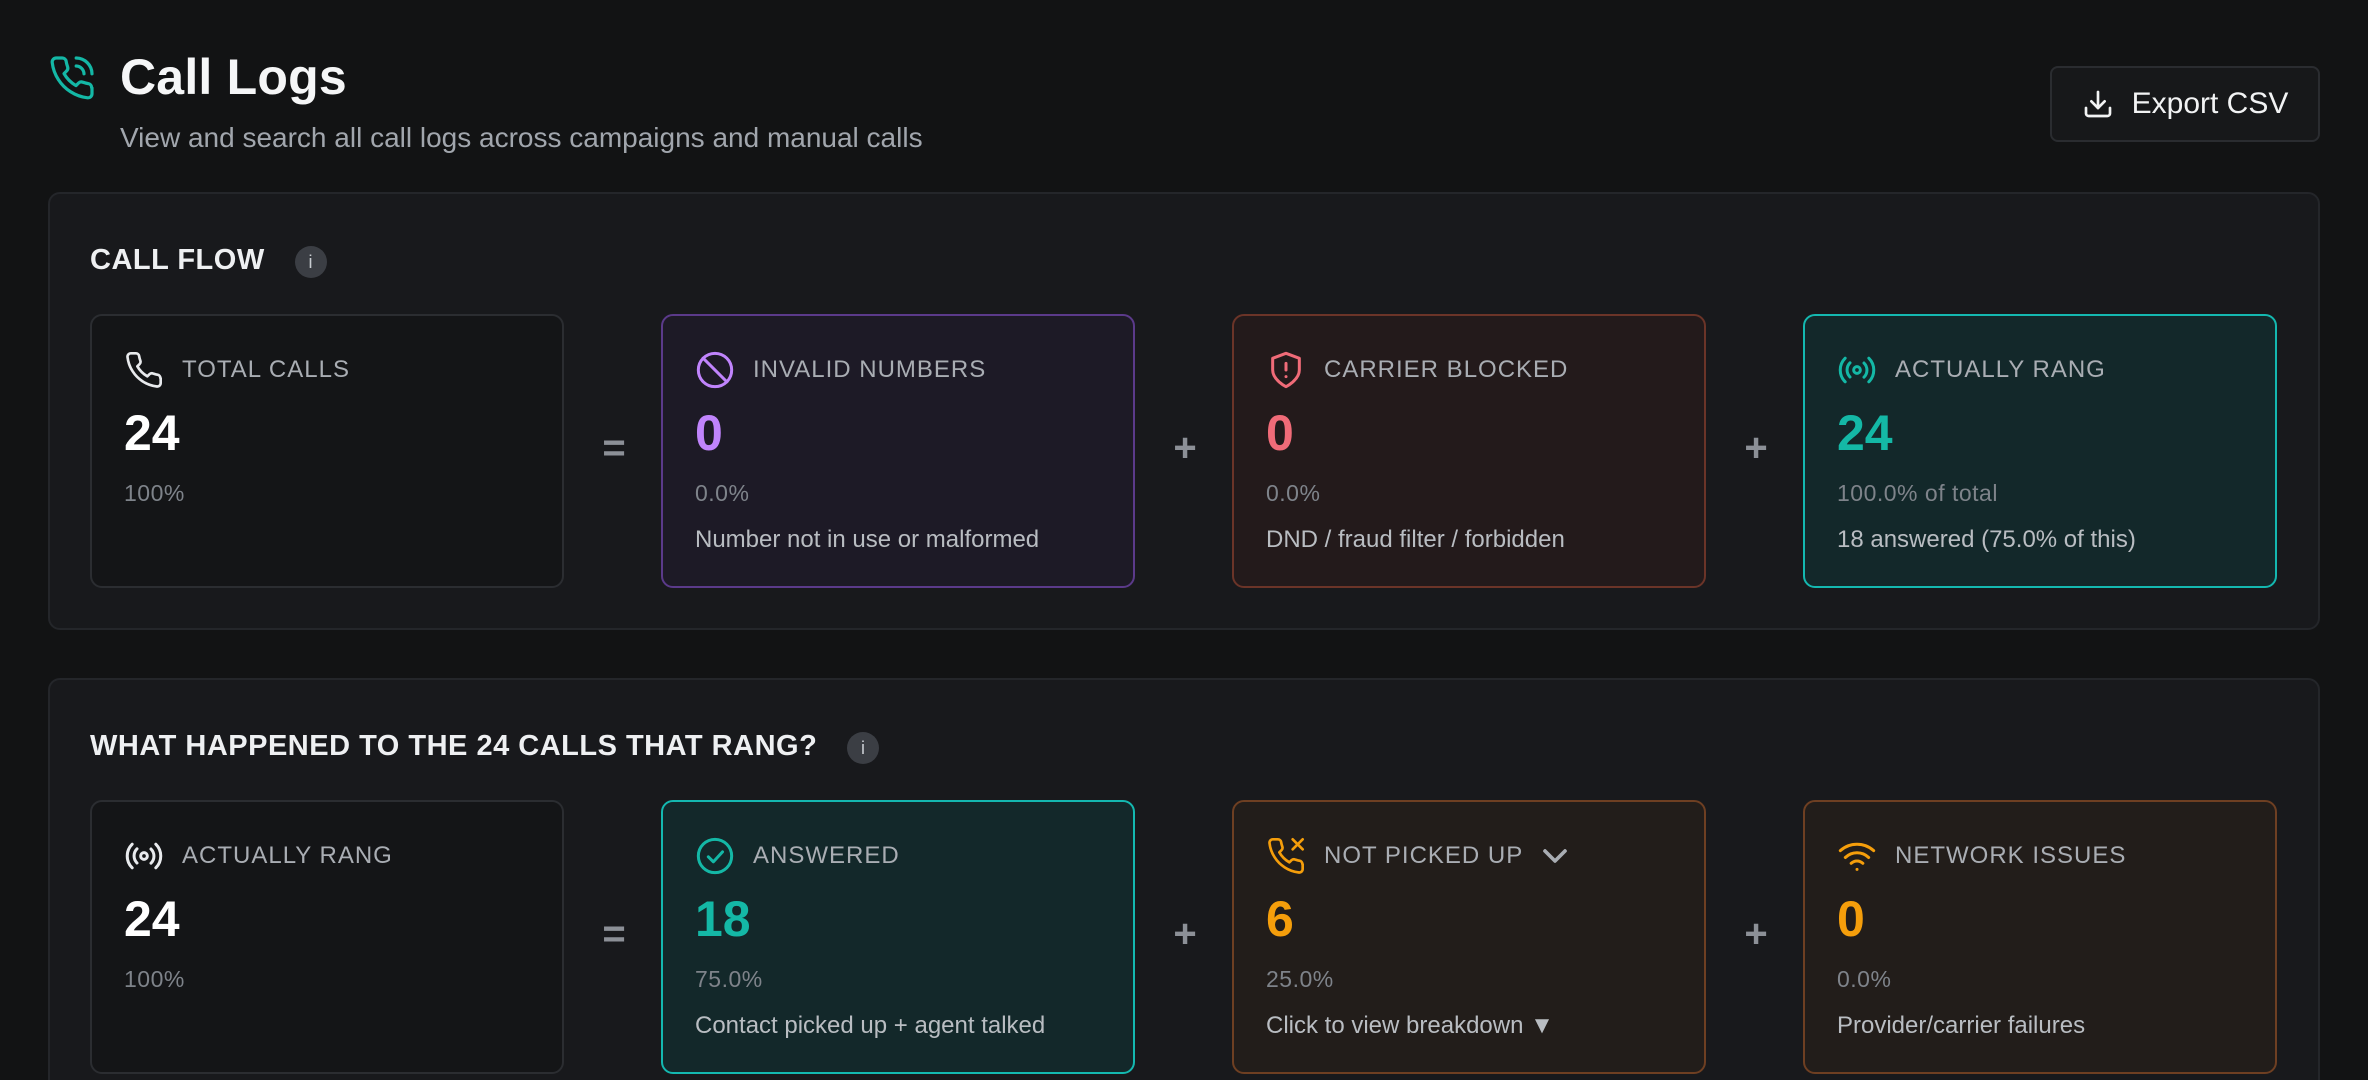 Image resolution: width=2368 pixels, height=1080 pixels. What do you see at coordinates (1415, 539) in the screenshot?
I see `card-description: DND / fraud filter / forbidden` at bounding box center [1415, 539].